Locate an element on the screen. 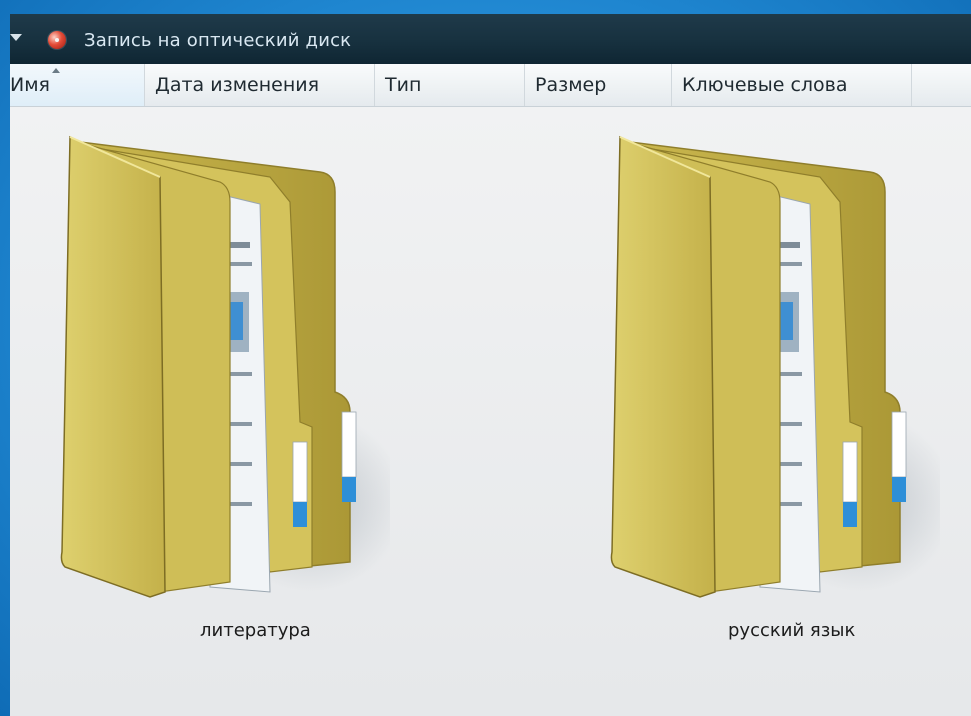  column-header-type: Тип is located at coordinates (450, 85).